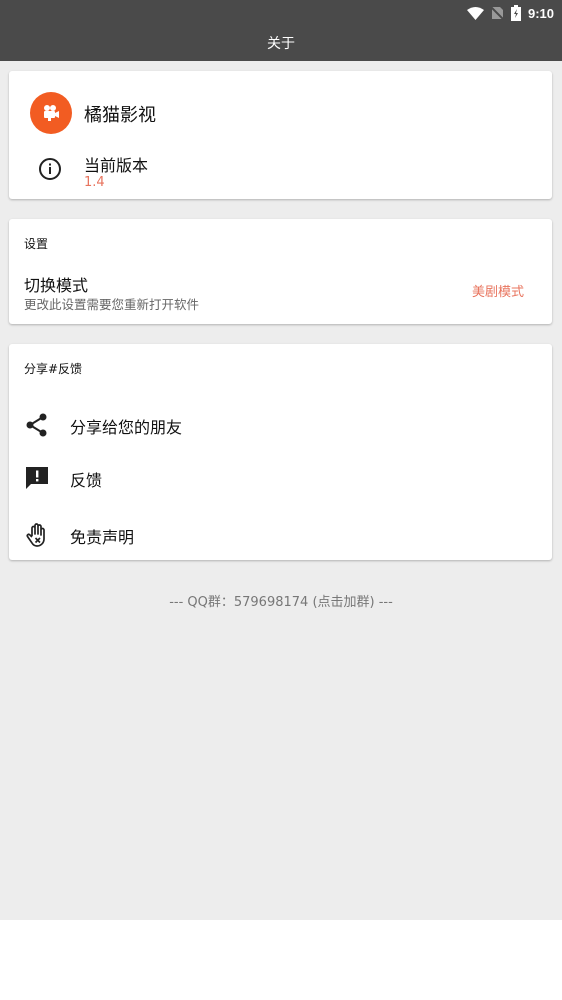 The height and width of the screenshot is (1000, 562). Describe the element at coordinates (280, 534) in the screenshot. I see `disclaimer-item: 免责声明` at that location.